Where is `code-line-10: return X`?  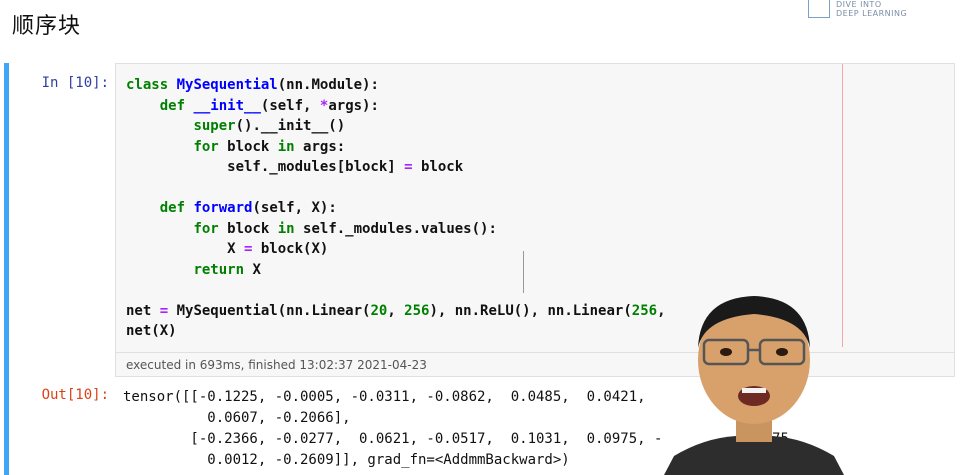
code-line-10: return X is located at coordinates (227, 269).